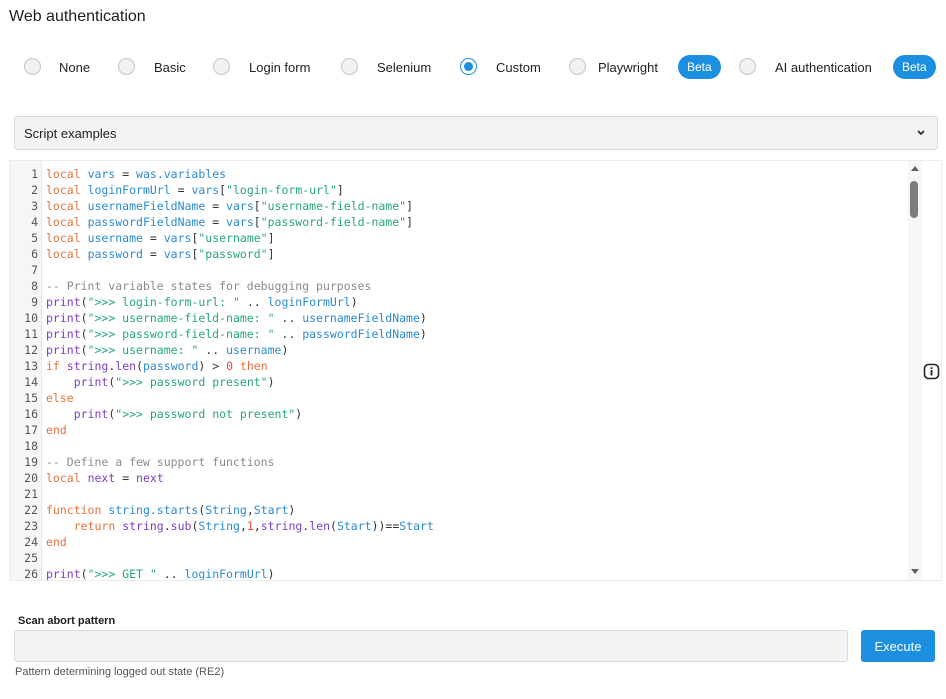  What do you see at coordinates (70, 133) in the screenshot?
I see `script-examples-value: Script examples` at bounding box center [70, 133].